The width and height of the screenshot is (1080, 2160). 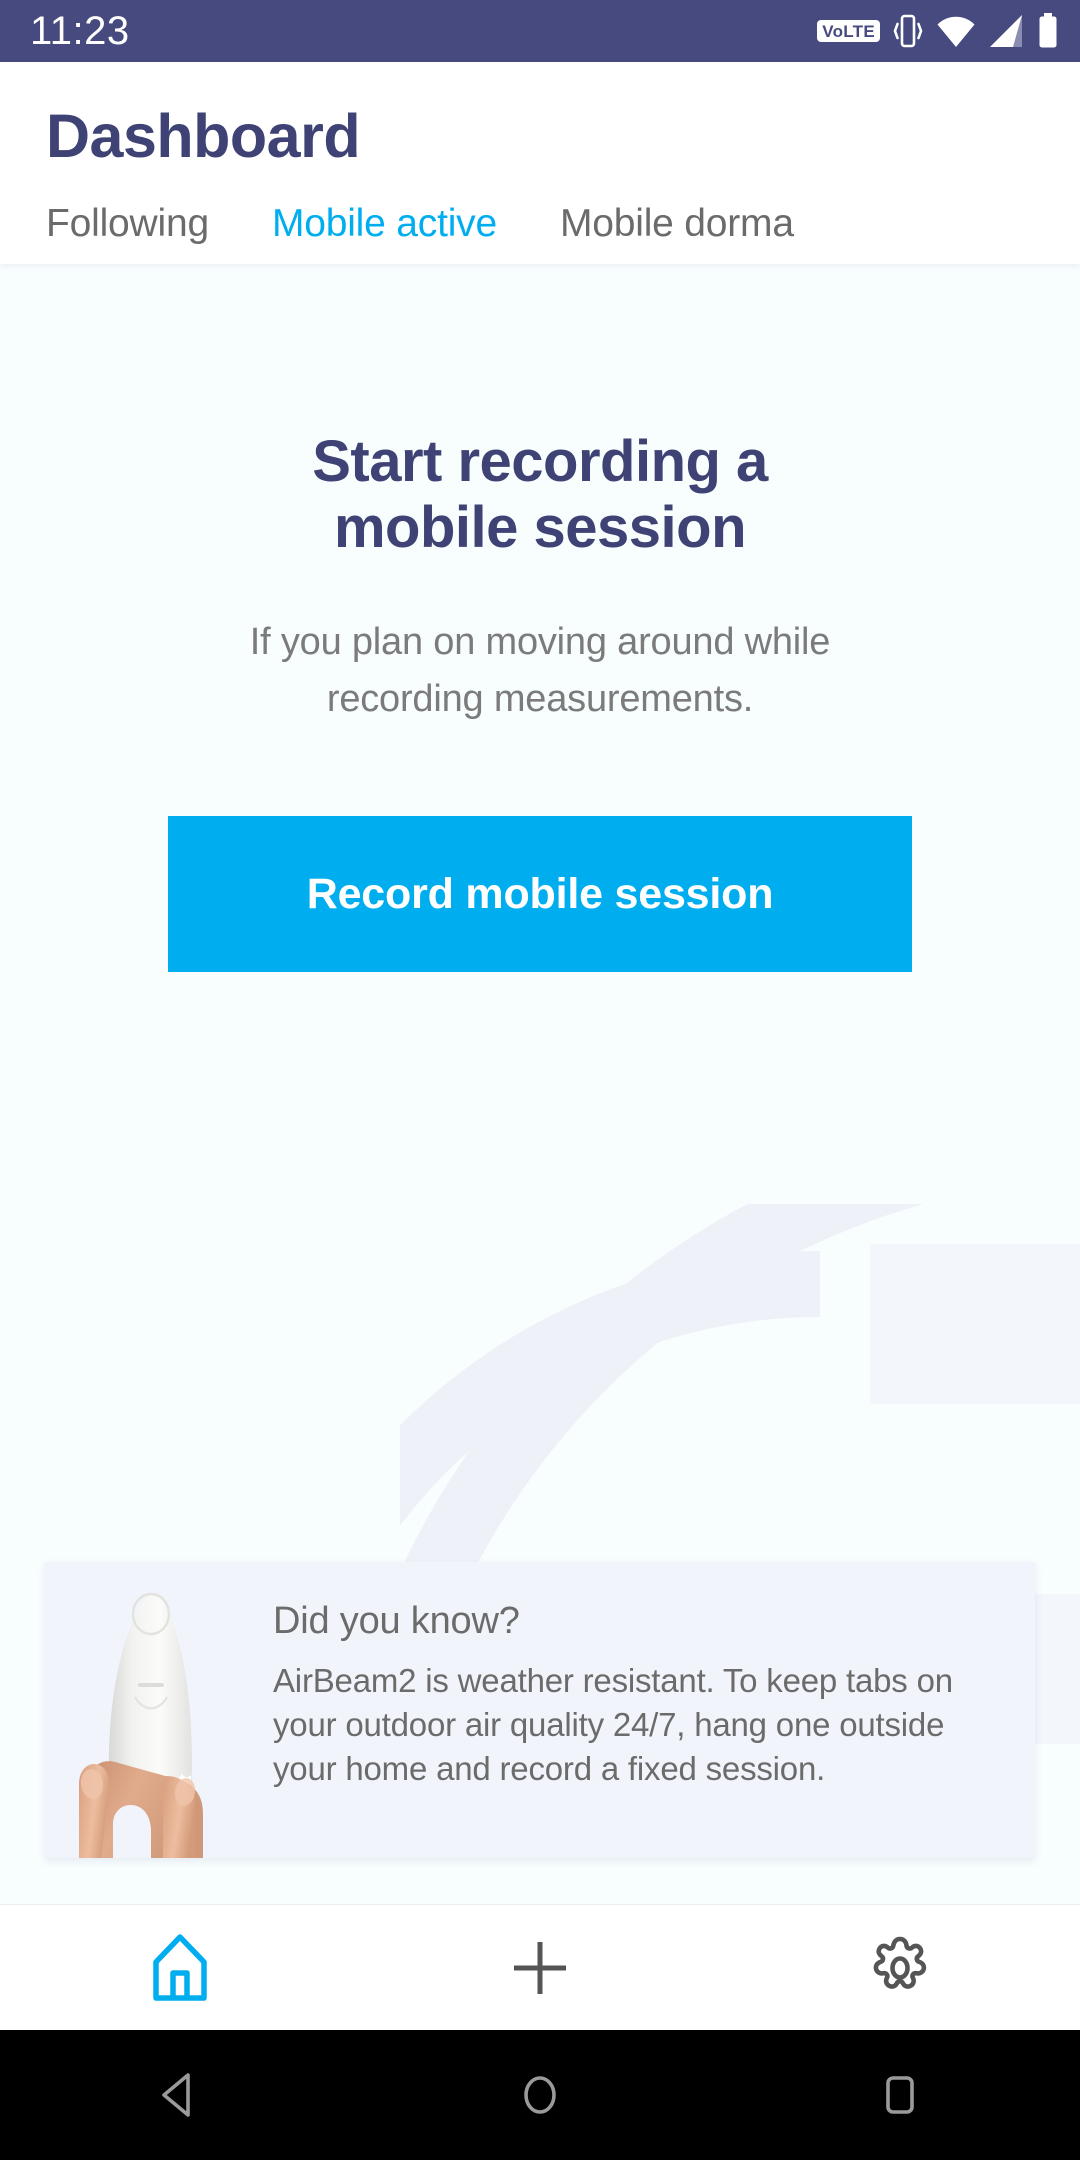 What do you see at coordinates (540, 216) in the screenshot?
I see `tab-bar: Following Mobile active Mobile dorma` at bounding box center [540, 216].